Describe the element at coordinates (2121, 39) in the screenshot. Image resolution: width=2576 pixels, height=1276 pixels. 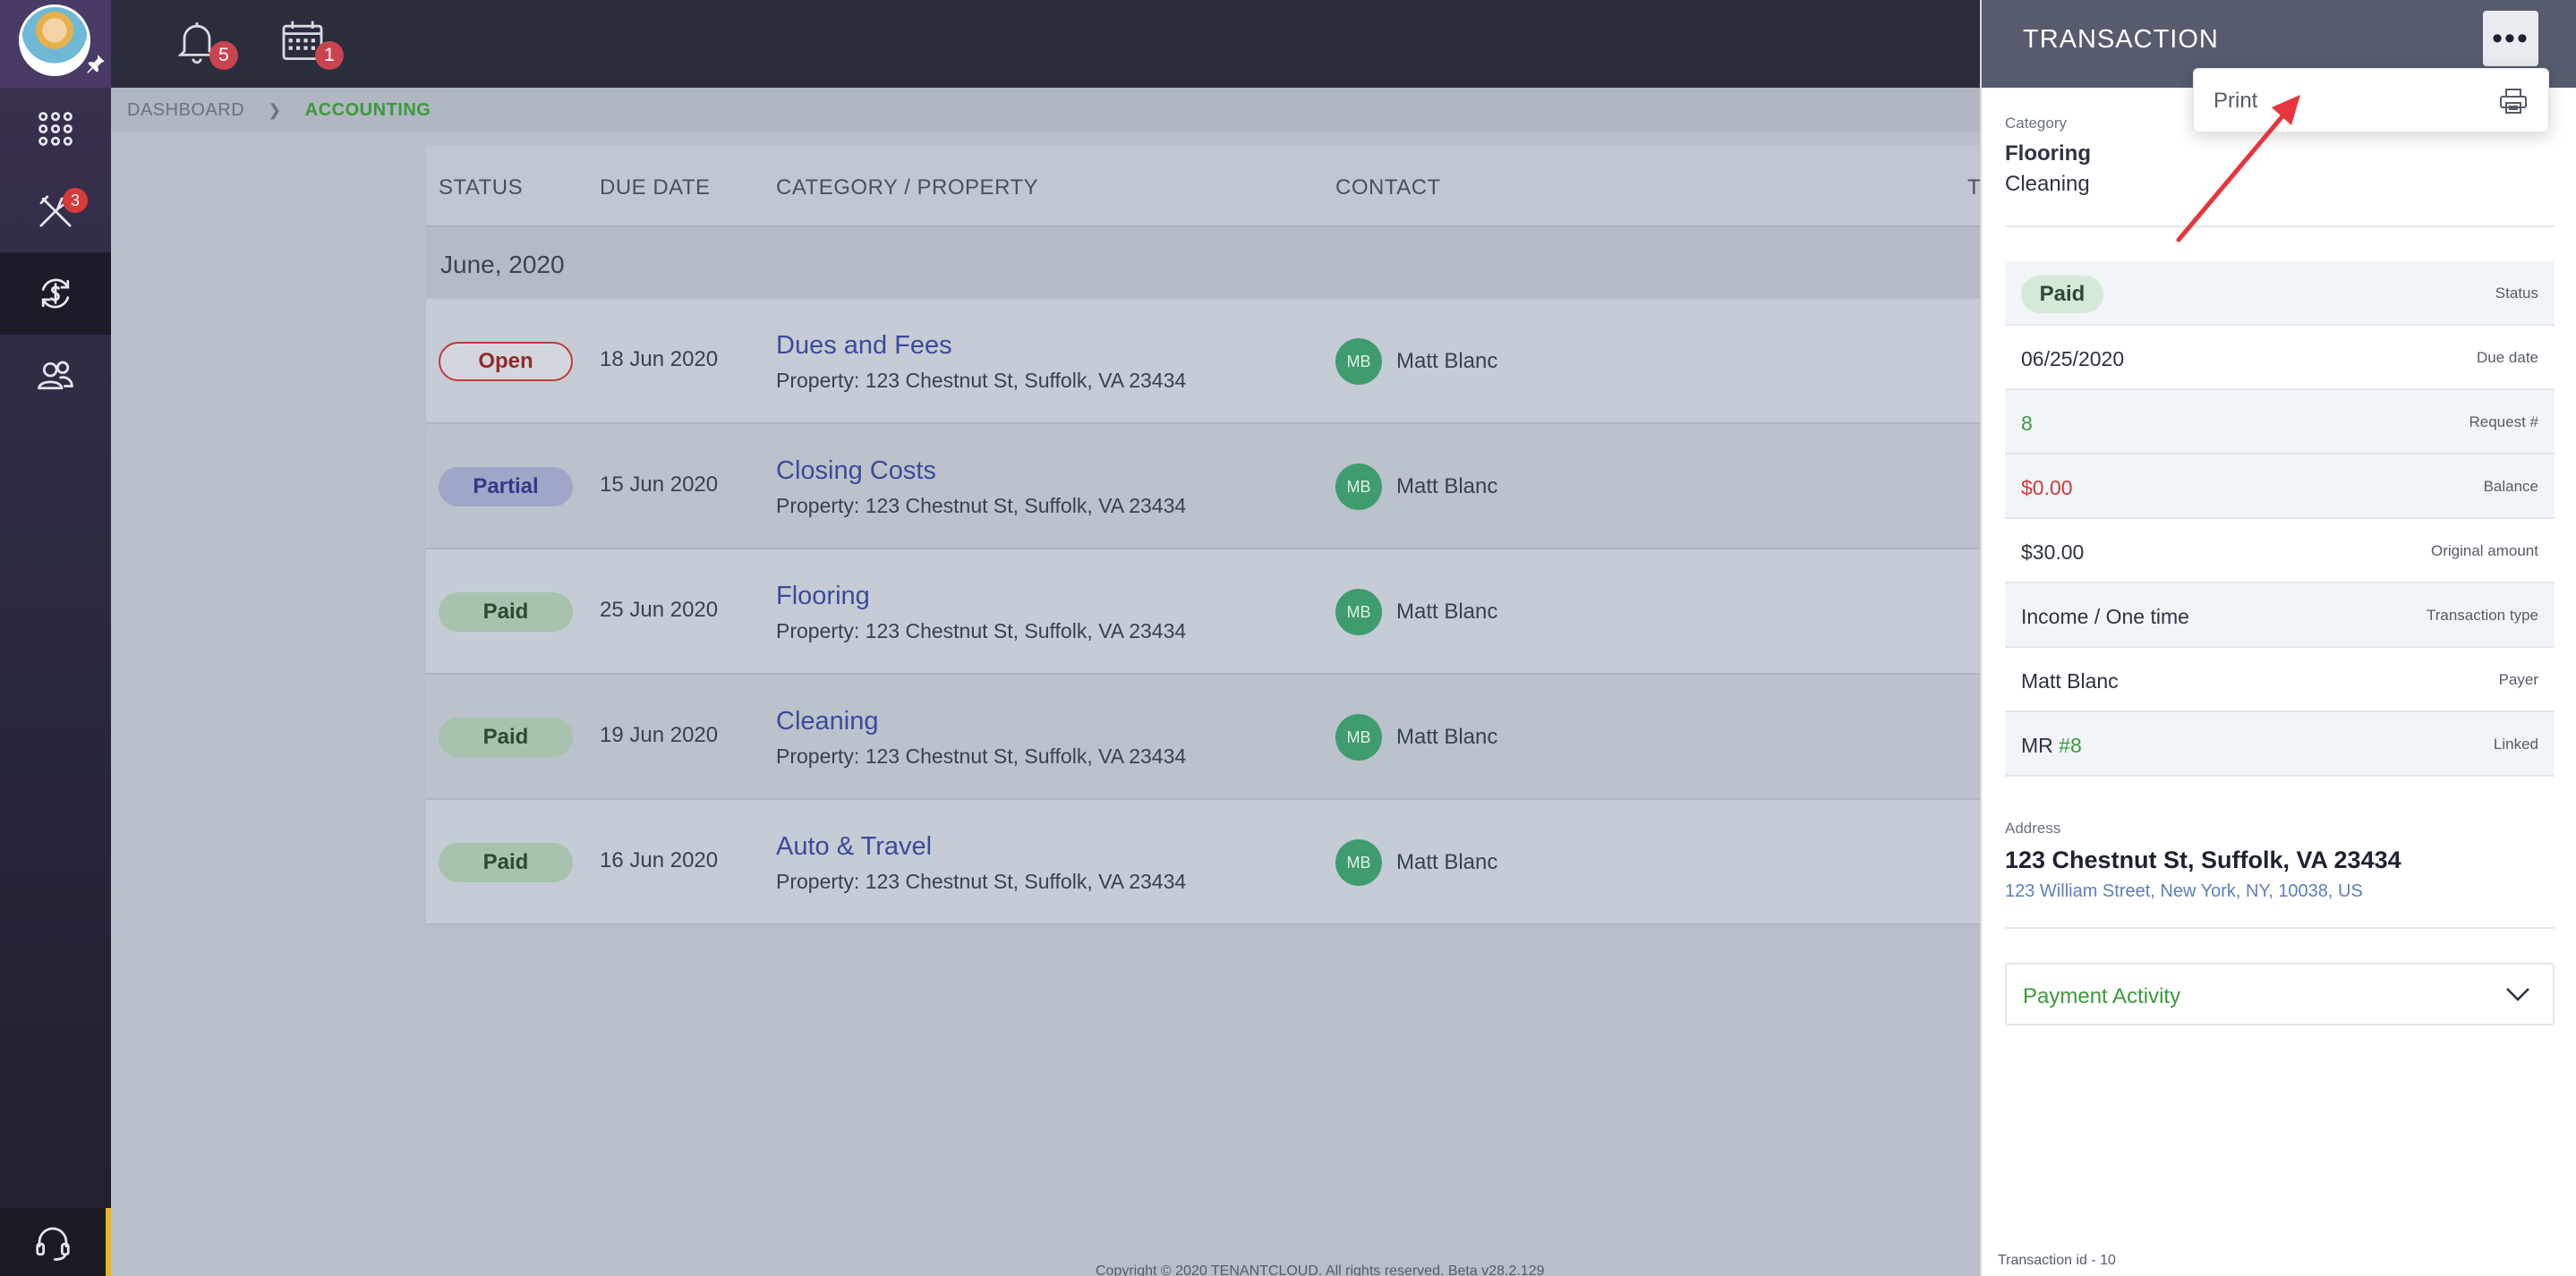
I see `panel-title: TRANSACTION` at that location.